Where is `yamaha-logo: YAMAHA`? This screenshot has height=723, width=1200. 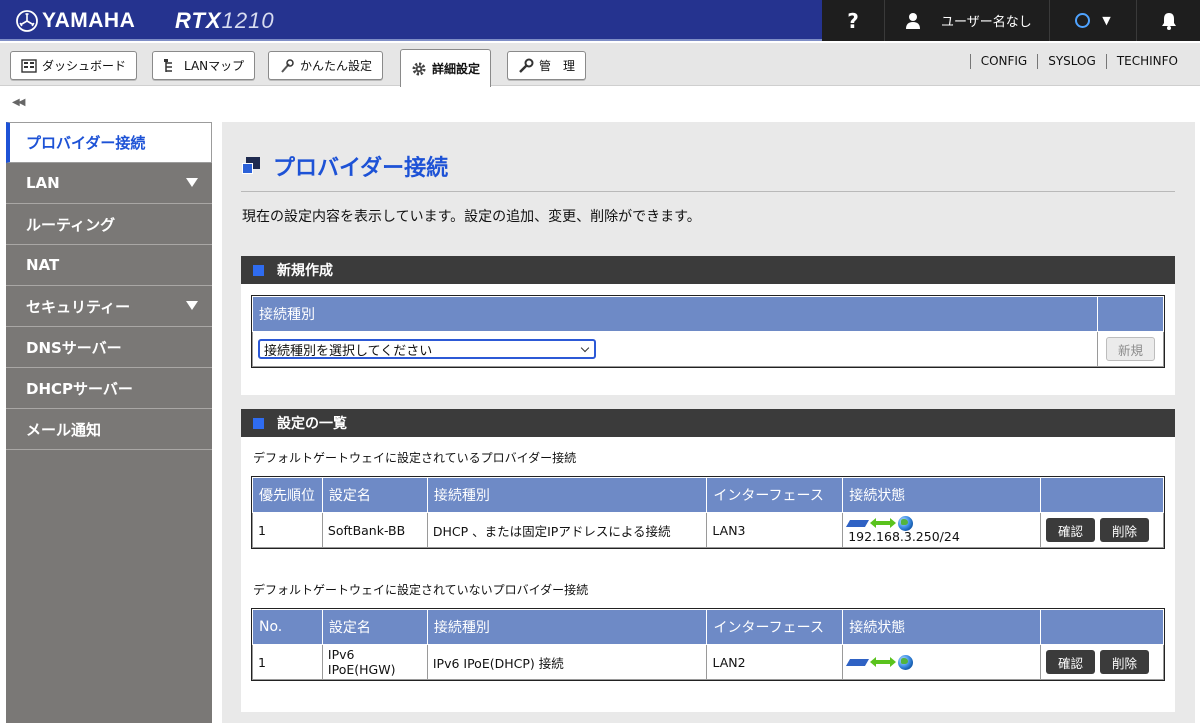 yamaha-logo: YAMAHA is located at coordinates (75, 21).